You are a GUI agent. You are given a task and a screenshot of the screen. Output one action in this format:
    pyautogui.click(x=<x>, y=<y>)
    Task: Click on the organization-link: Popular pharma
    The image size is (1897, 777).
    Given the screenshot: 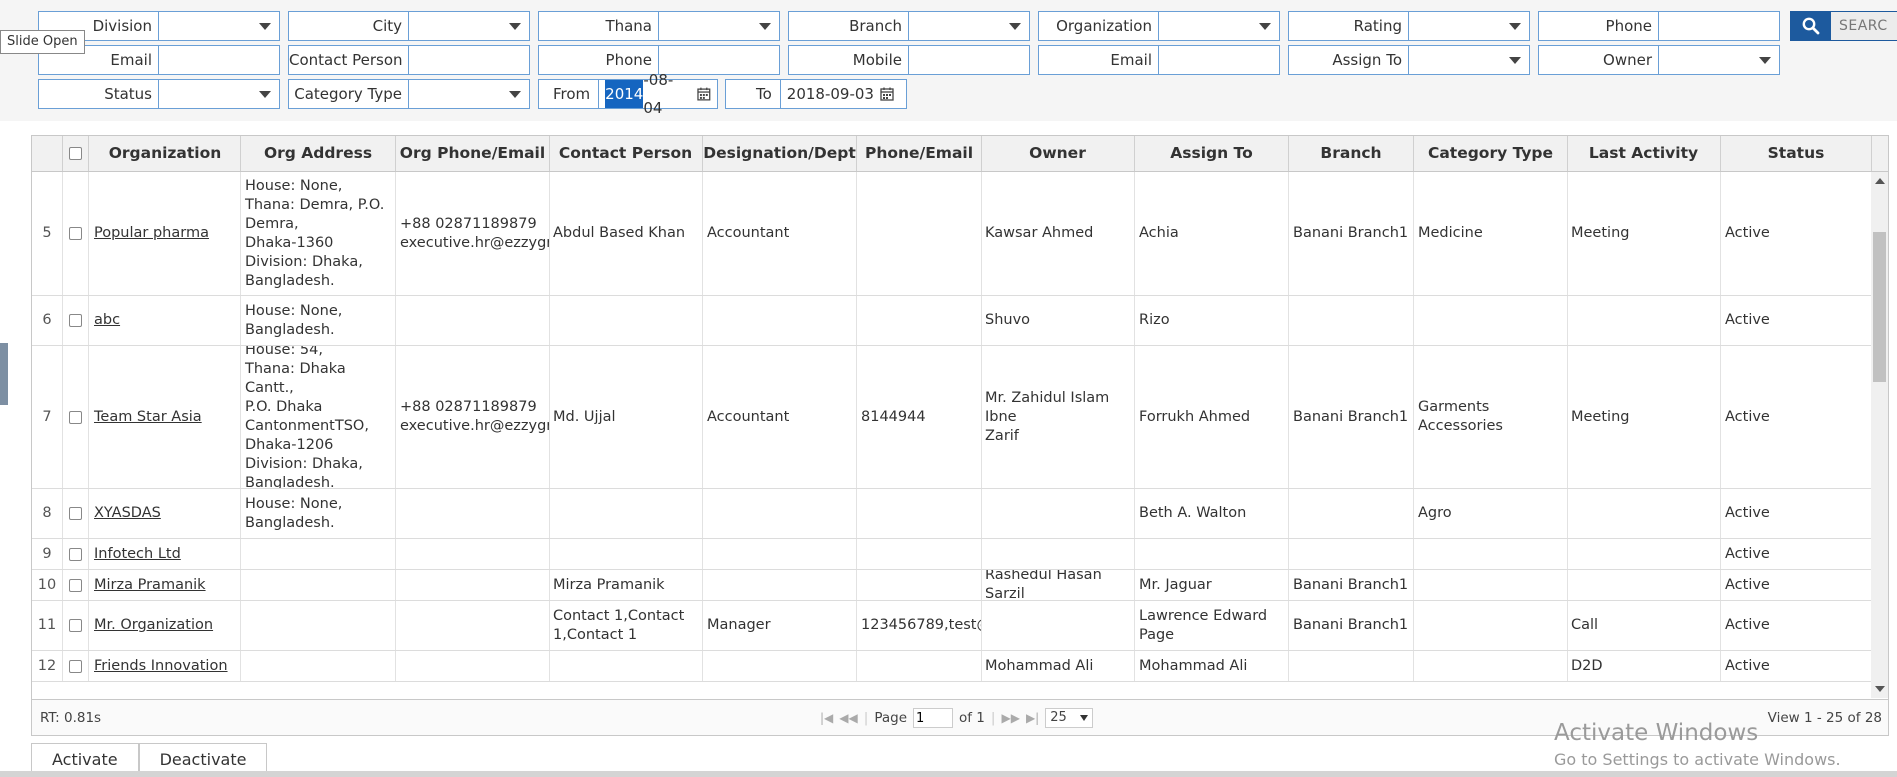 What is the action you would take?
    pyautogui.click(x=151, y=233)
    